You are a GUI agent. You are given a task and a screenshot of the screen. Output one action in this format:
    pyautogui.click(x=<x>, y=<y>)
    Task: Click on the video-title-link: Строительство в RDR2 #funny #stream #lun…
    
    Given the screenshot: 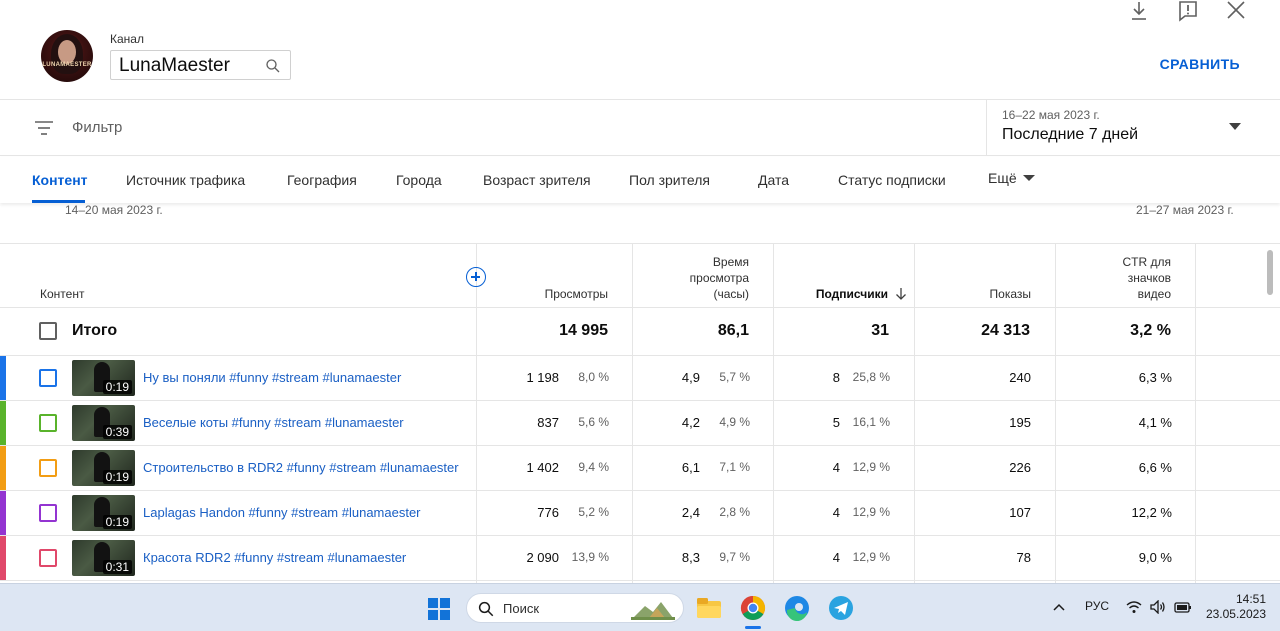 What is the action you would take?
    pyautogui.click(x=301, y=467)
    